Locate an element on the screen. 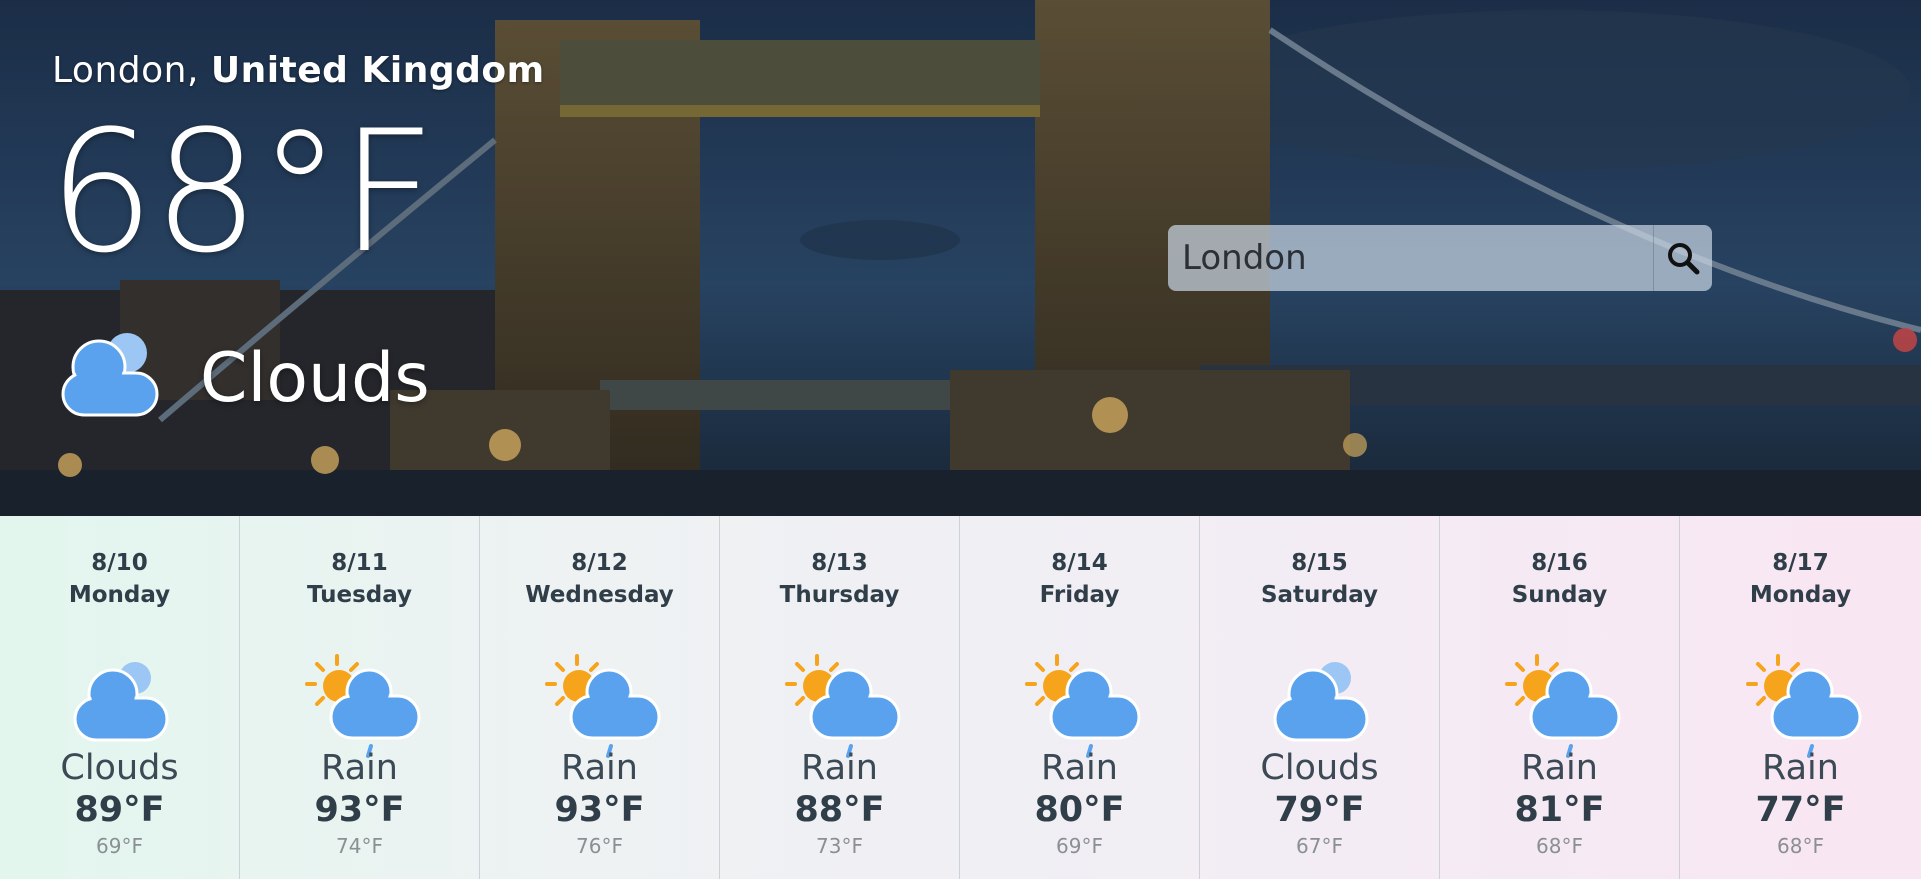 This screenshot has height=879, width=1921. forecast-day-card: 8/11 Tuesday Rain 93°F 74°F is located at coordinates (360, 697).